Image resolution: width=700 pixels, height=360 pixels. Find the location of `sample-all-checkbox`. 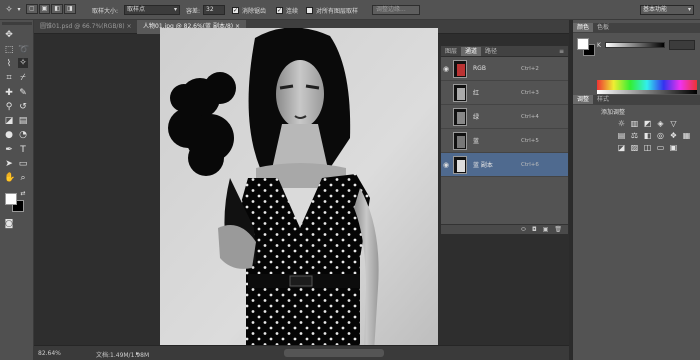

sample-all-checkbox is located at coordinates (309, 10).